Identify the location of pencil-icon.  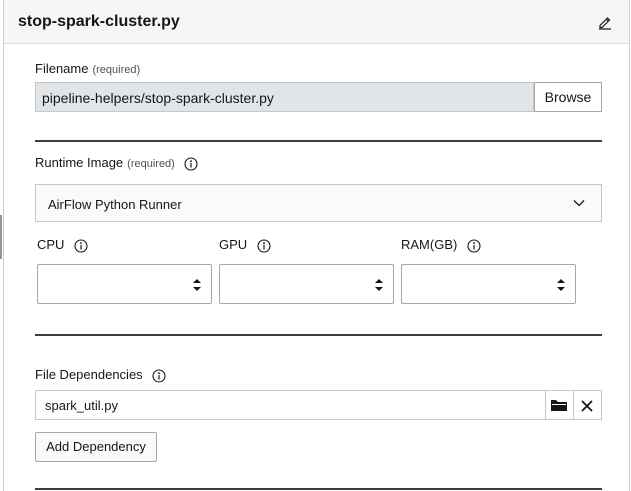
(605, 22).